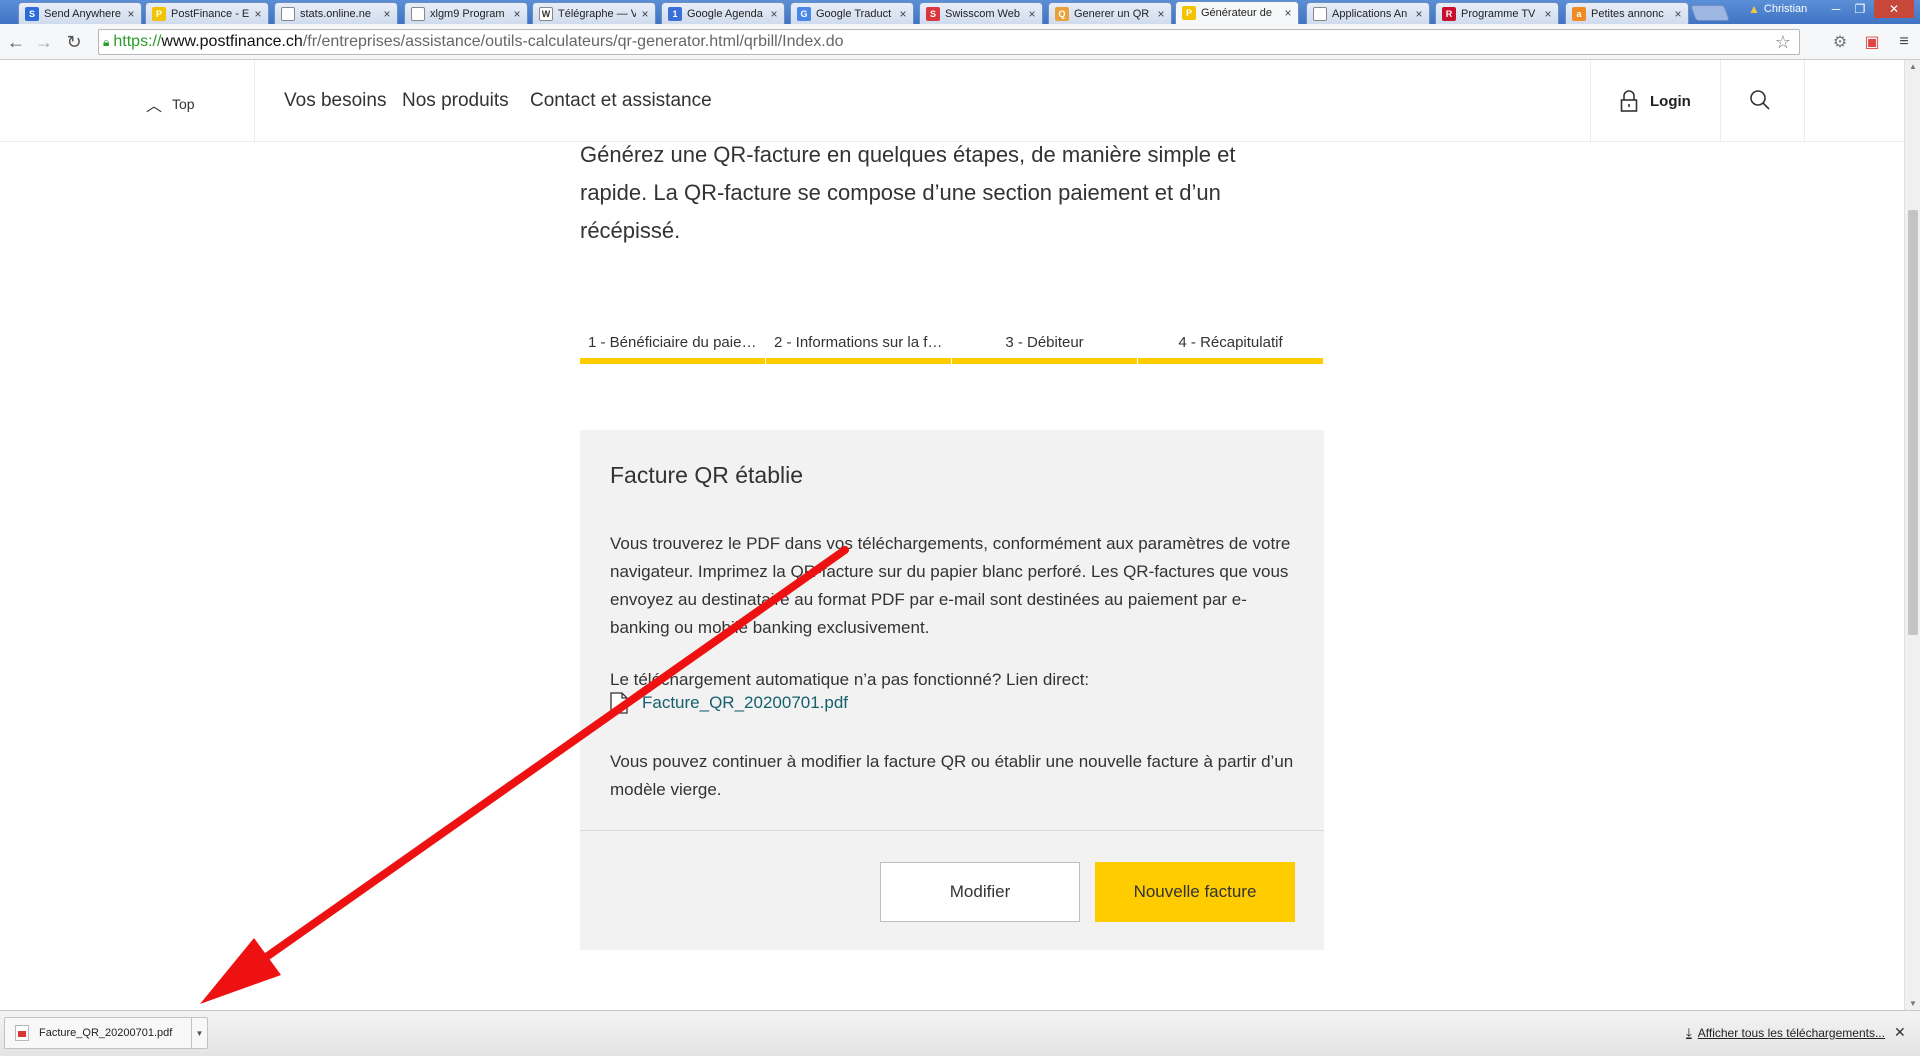 This screenshot has height=1056, width=1920. I want to click on browser-tab: G Google Traduct ×, so click(852, 13).